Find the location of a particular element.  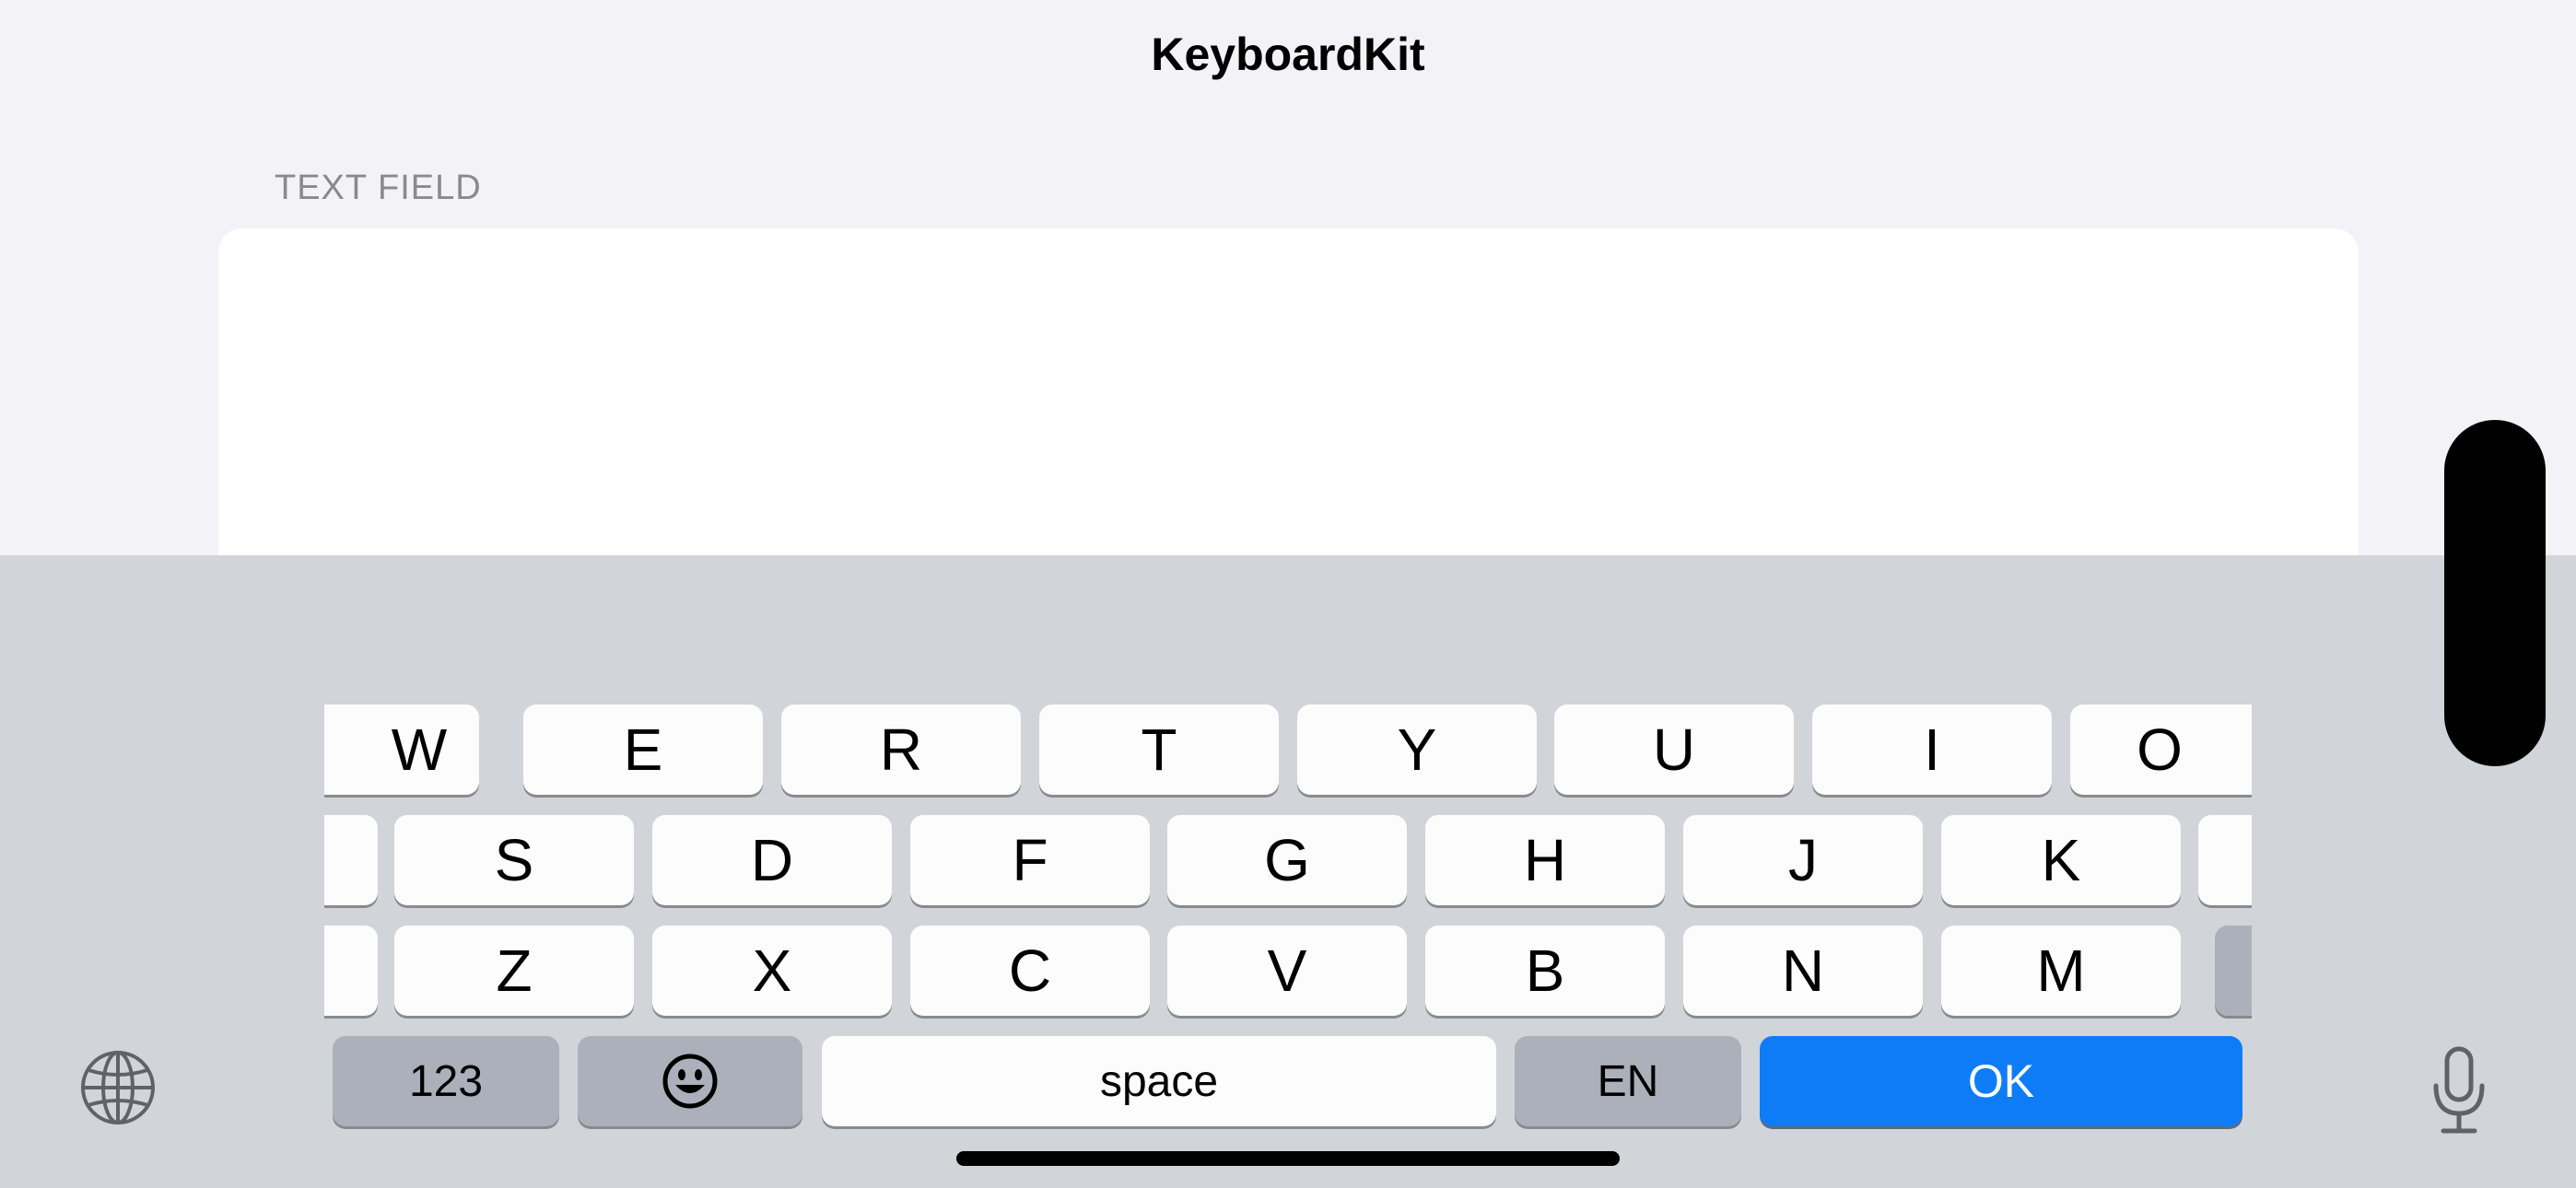

key-f: F is located at coordinates (1030, 860).